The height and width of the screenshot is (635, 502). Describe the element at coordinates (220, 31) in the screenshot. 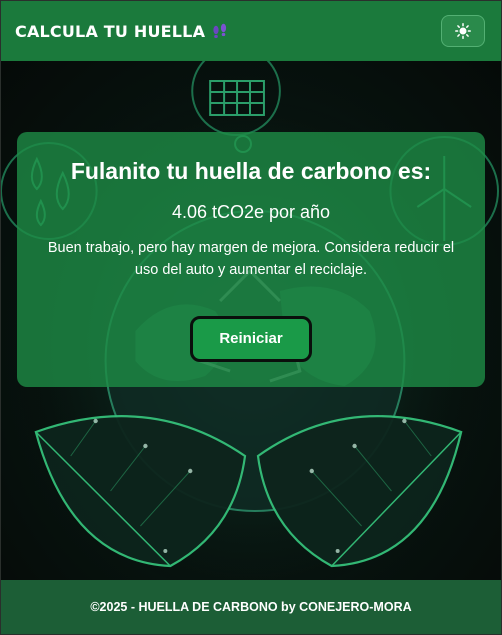

I see `footprints-icon` at that location.